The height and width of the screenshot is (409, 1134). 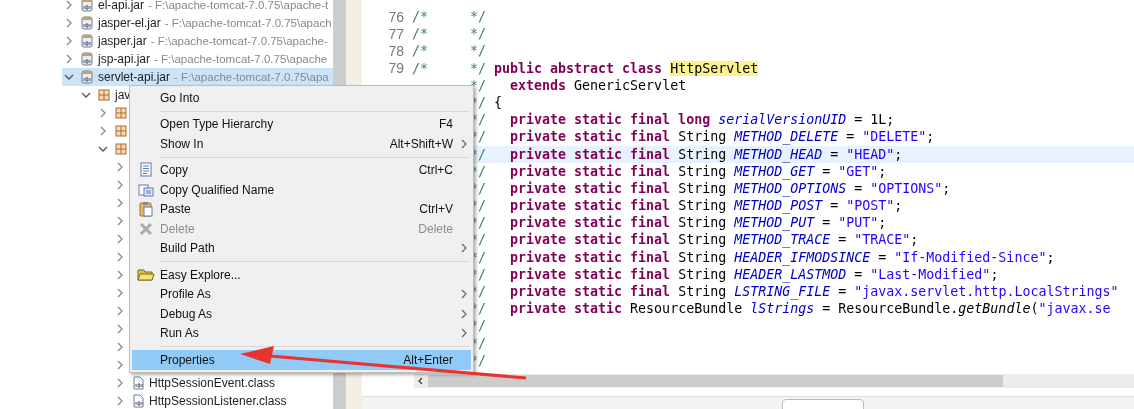 What do you see at coordinates (396, 33) in the screenshot?
I see `line-number: 77` at bounding box center [396, 33].